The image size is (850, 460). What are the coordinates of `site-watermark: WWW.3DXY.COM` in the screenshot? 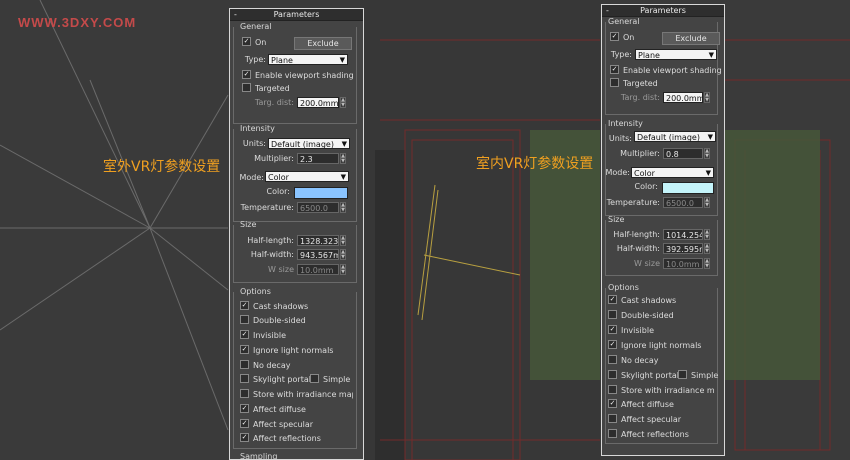 It's located at (77, 22).